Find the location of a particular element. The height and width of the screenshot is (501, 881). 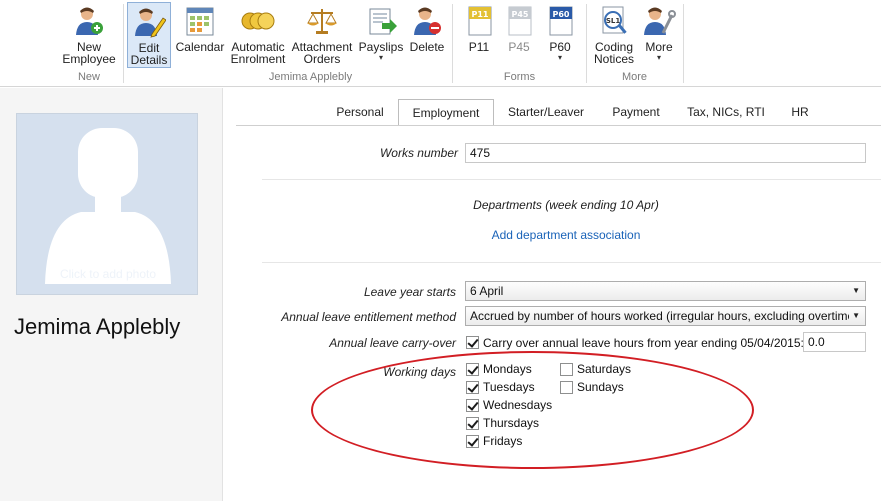

add-photo-hint: Click to add photo is located at coordinates (108, 274).